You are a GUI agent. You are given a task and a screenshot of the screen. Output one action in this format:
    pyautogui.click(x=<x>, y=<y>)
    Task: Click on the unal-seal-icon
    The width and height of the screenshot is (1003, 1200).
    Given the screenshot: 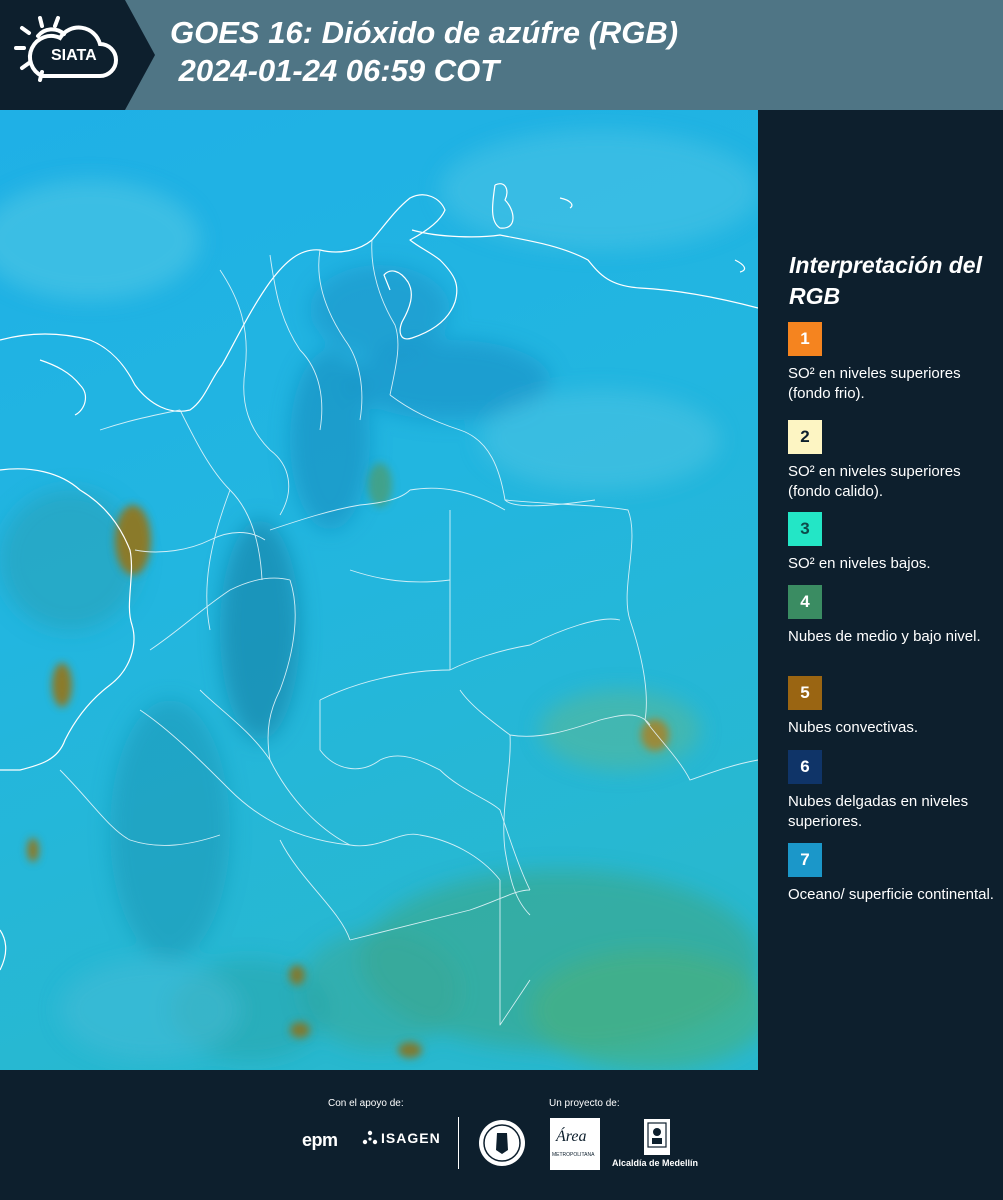 What is the action you would take?
    pyautogui.click(x=502, y=1143)
    